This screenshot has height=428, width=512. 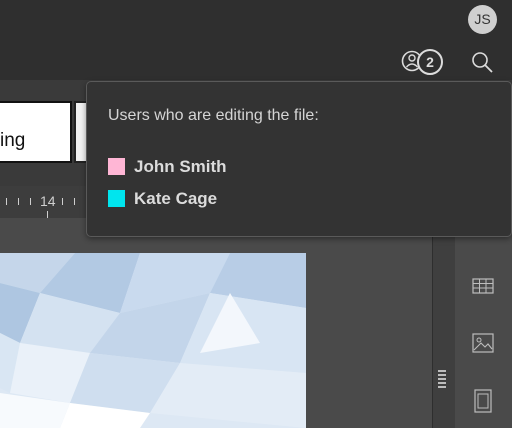 What do you see at coordinates (180, 166) in the screenshot?
I see `user-name: John Smith` at bounding box center [180, 166].